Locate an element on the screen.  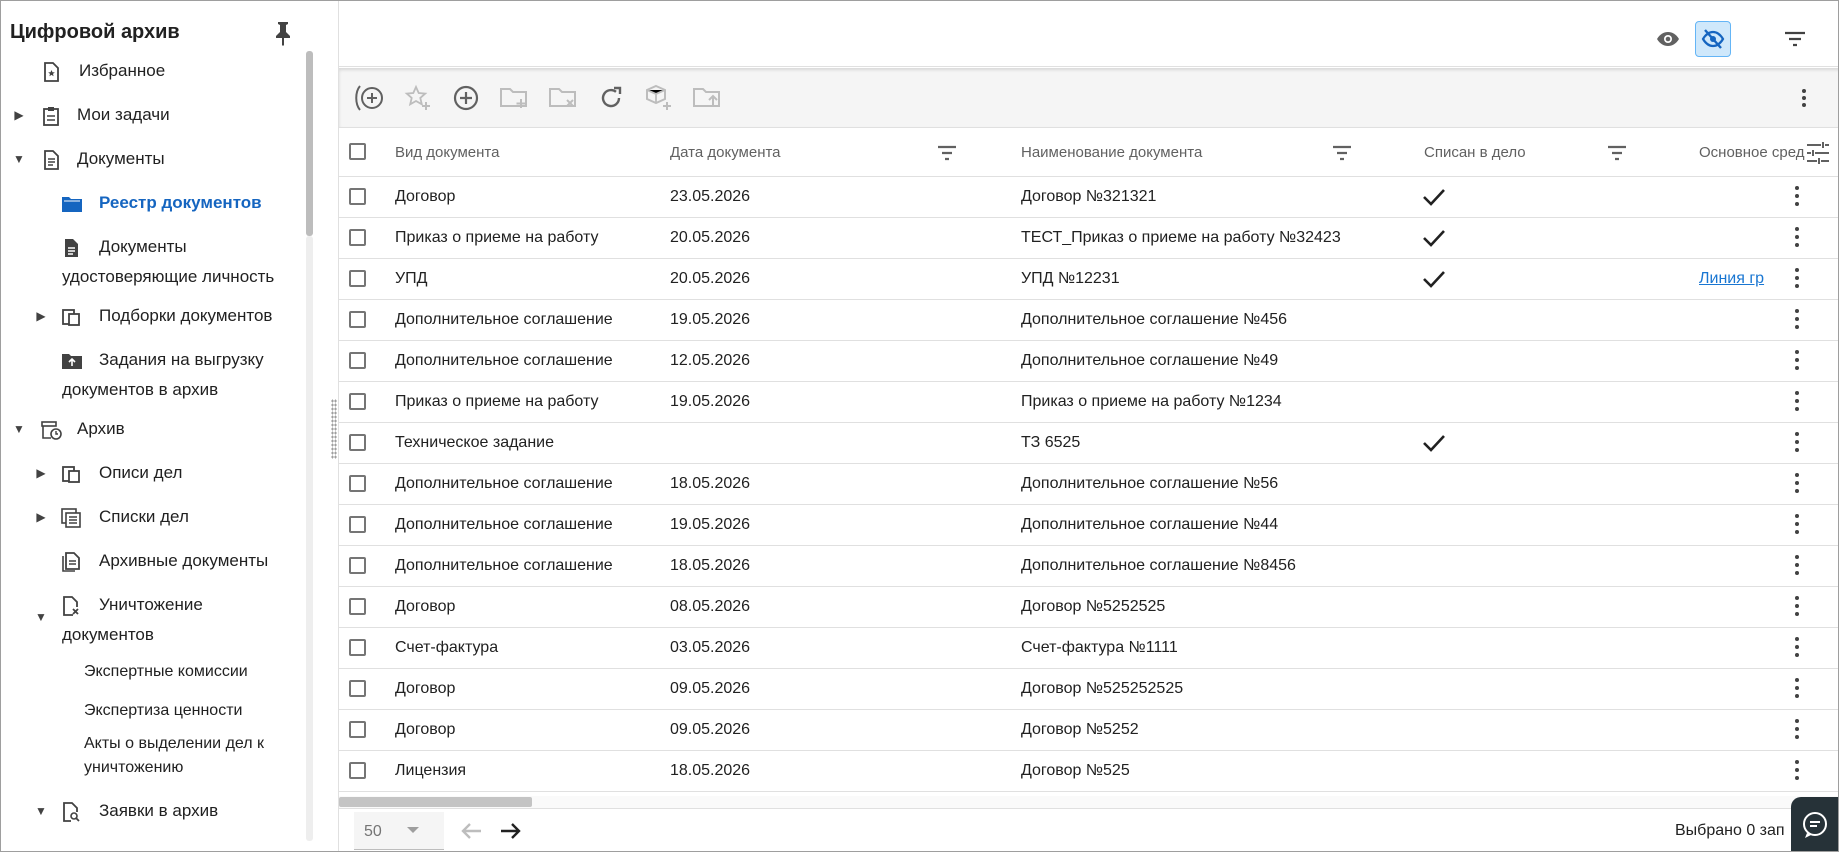
sidebar-item-label: Реестр документов is located at coordinates (180, 202).